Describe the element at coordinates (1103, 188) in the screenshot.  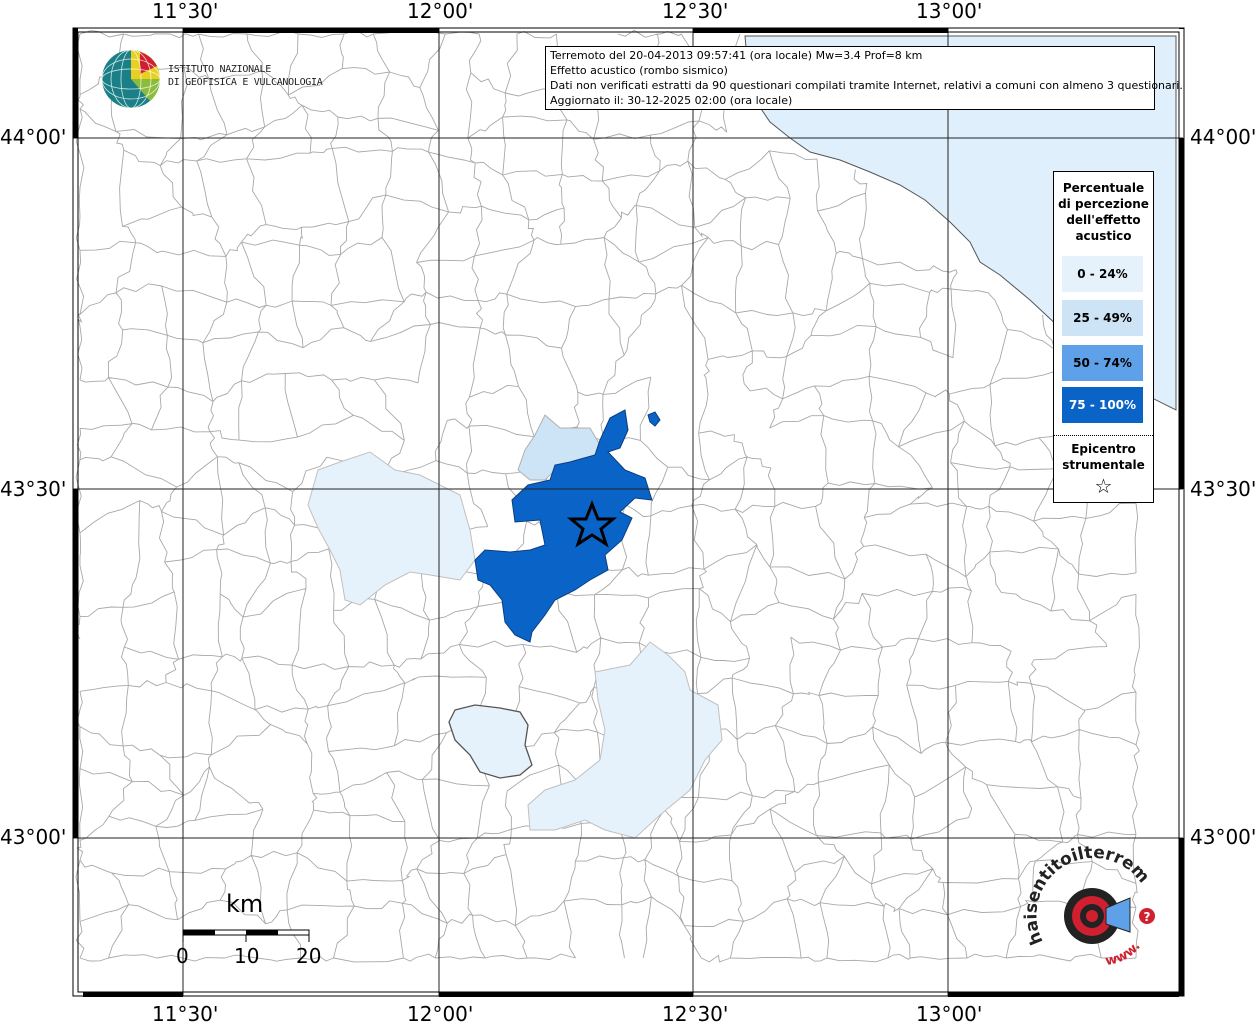
I see `legend-title-line-1: Percentuale` at that location.